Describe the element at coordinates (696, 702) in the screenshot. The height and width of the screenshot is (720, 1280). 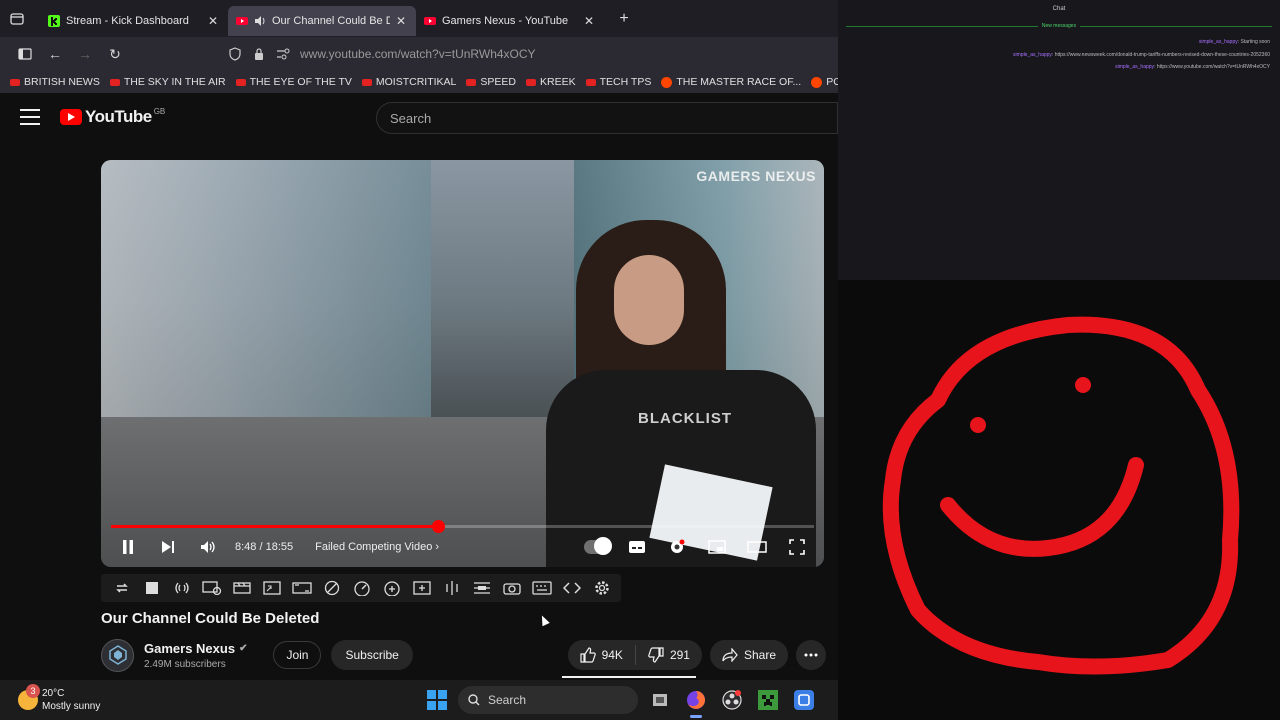
I see `firefox-icon` at that location.